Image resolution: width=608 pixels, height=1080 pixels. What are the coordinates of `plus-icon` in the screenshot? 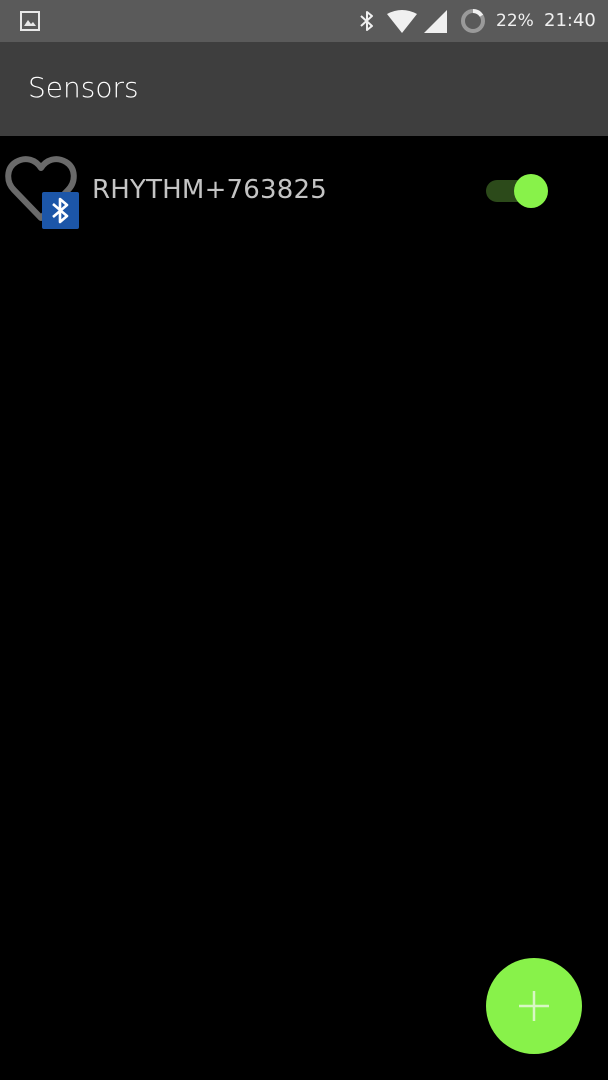 It's located at (534, 1006).